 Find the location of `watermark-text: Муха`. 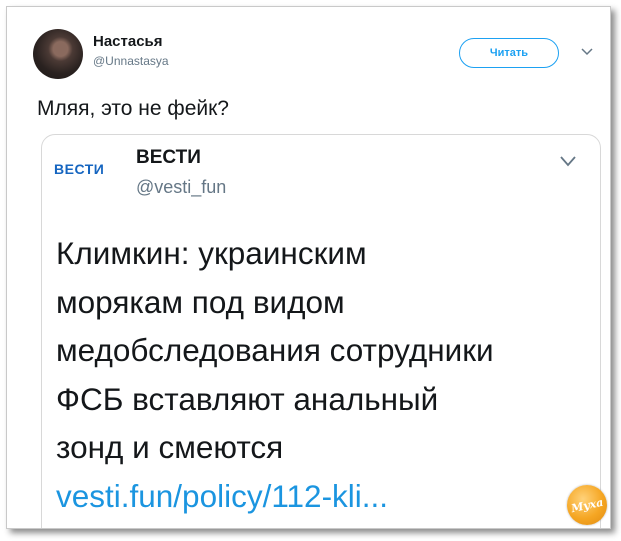

watermark-text: Муха is located at coordinates (587, 505).